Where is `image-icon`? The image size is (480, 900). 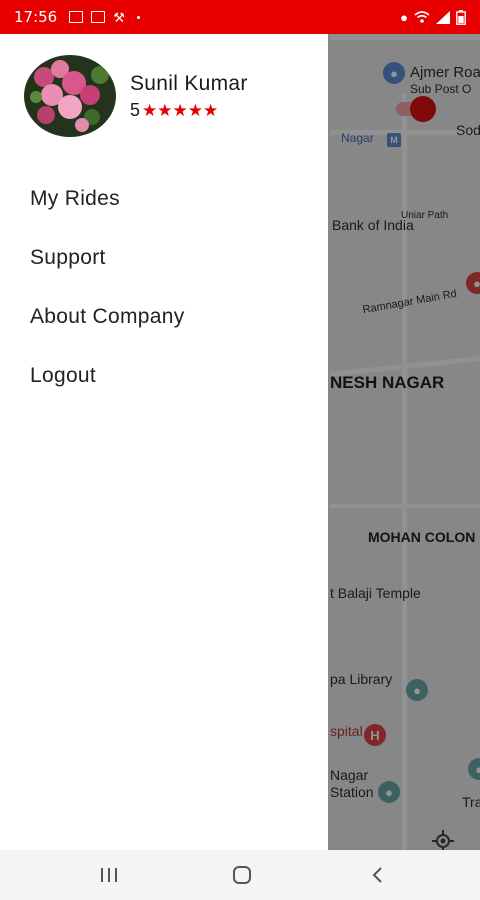
image-icon is located at coordinates (76, 17).